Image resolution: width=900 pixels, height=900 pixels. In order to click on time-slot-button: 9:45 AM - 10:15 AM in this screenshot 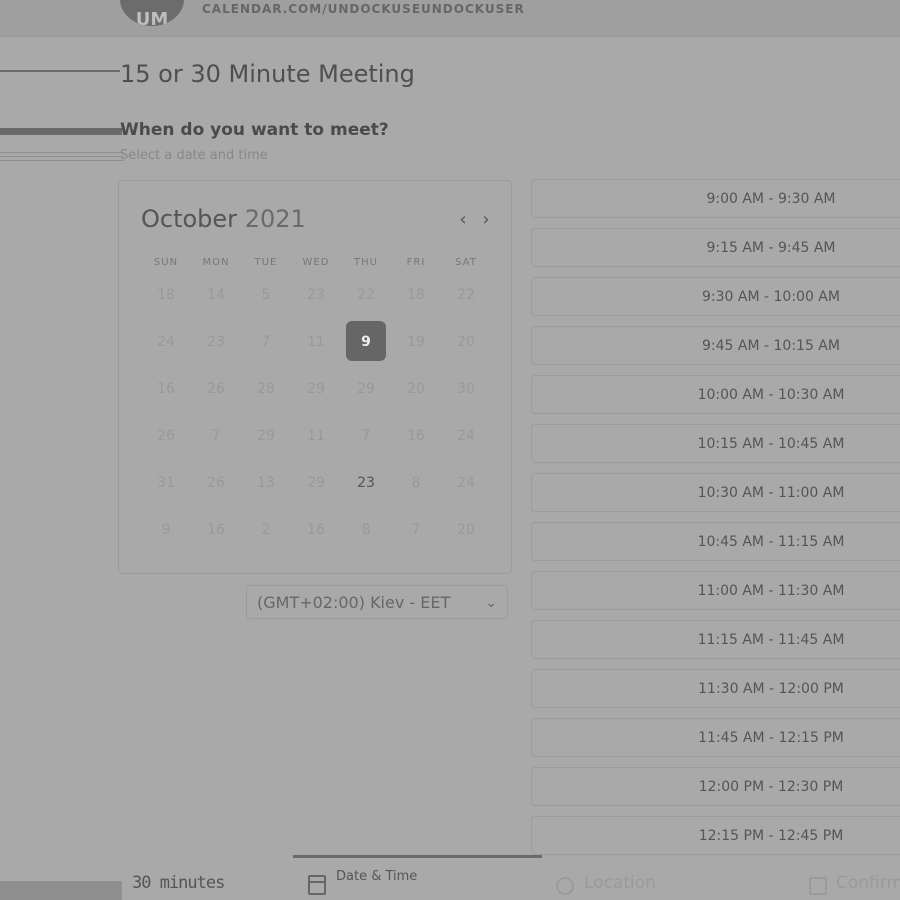, I will do `click(715, 345)`.